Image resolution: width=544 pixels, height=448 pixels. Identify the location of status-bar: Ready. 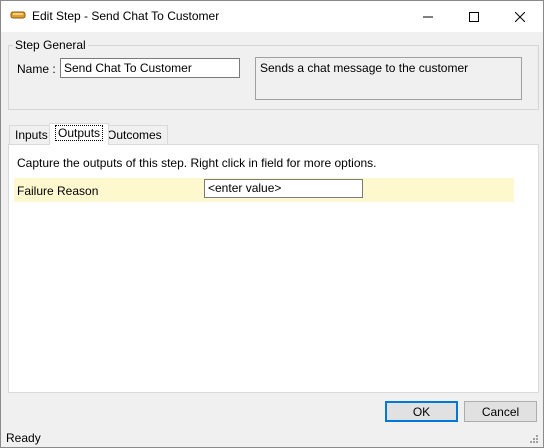
(272, 437).